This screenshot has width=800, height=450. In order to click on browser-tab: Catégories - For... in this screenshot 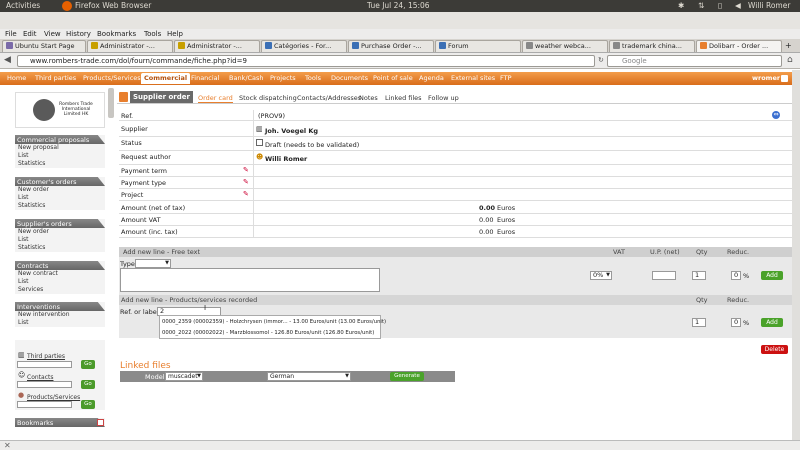, I will do `click(304, 46)`.